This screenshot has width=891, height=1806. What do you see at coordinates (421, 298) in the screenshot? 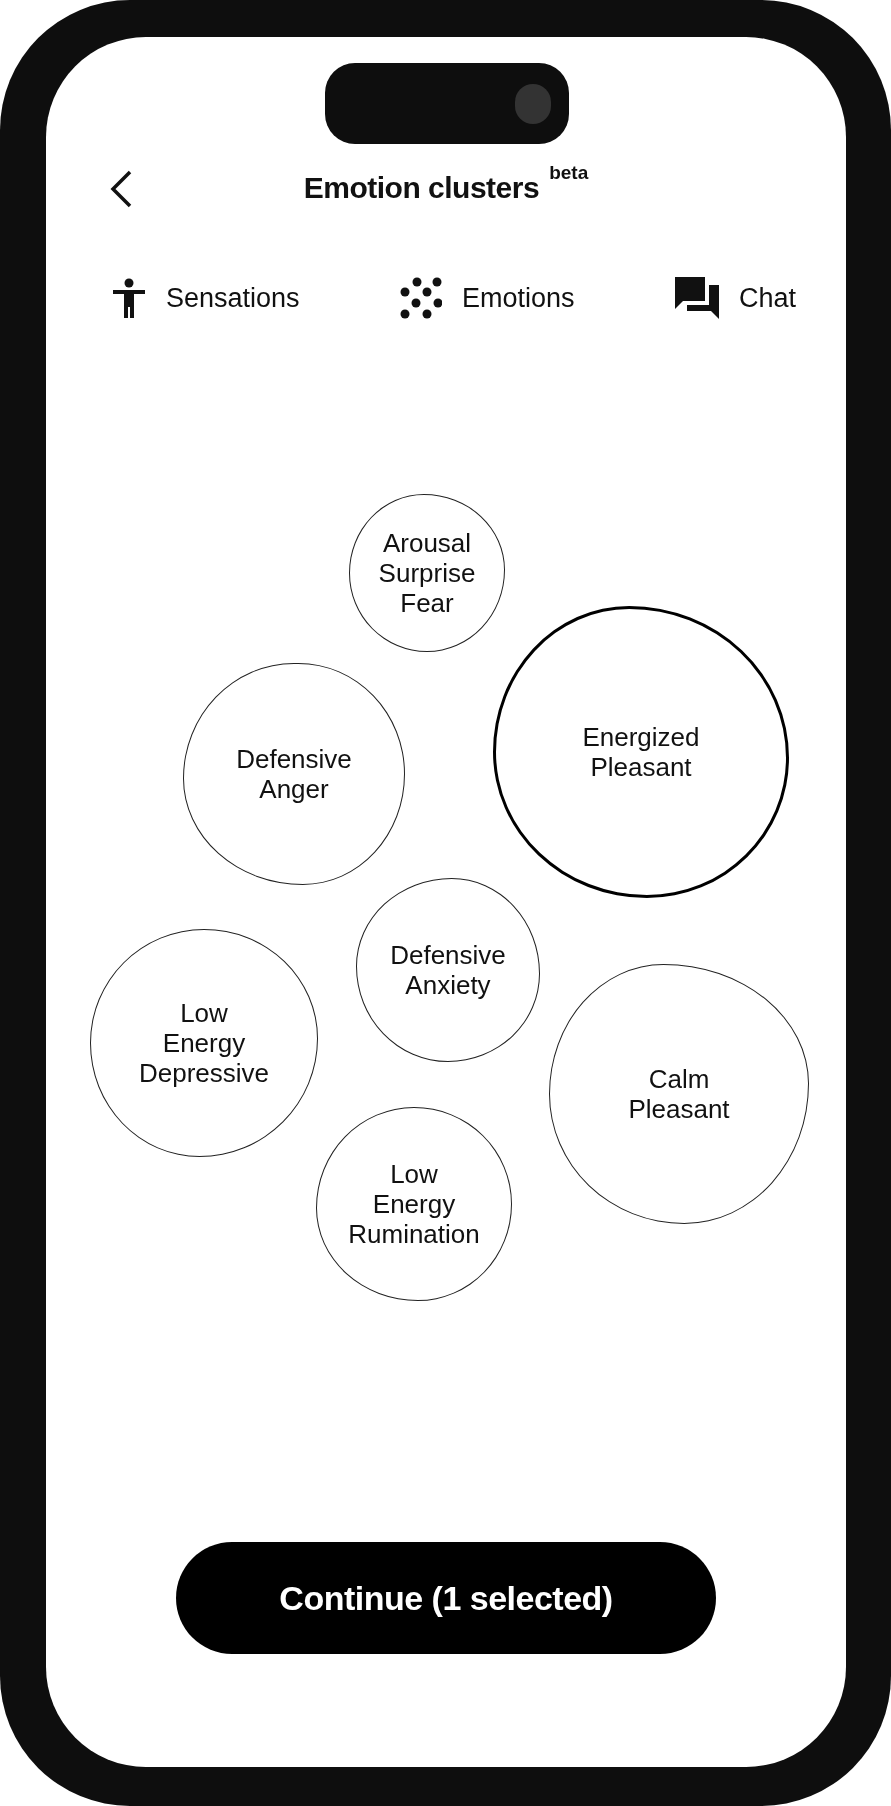
I see `dots-icon` at bounding box center [421, 298].